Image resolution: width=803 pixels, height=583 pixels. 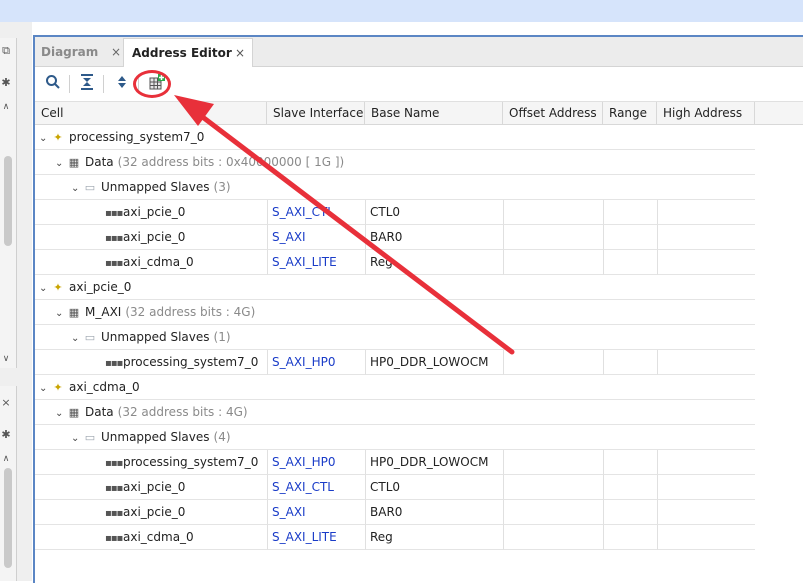 I want to click on cell-name: Data, so click(x=99, y=162).